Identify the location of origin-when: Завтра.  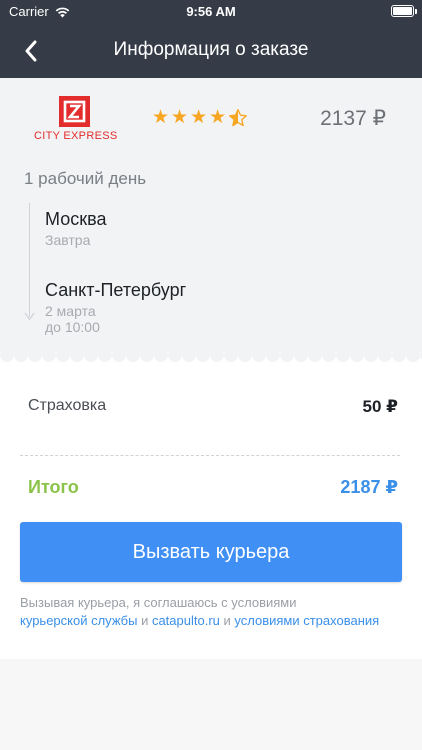
(68, 240).